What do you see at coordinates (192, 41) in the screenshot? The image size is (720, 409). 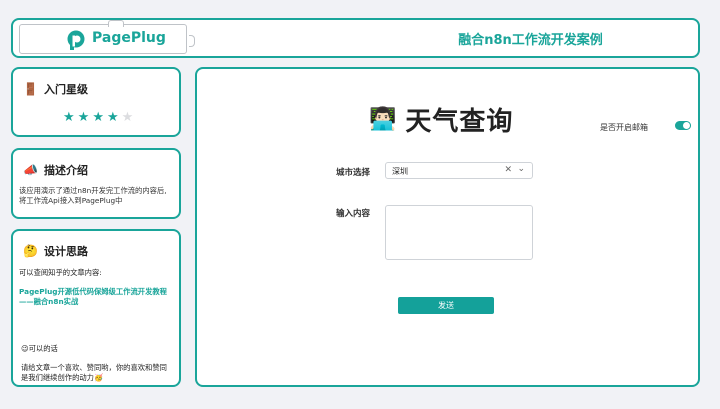 I see `logo-resize-handle` at bounding box center [192, 41].